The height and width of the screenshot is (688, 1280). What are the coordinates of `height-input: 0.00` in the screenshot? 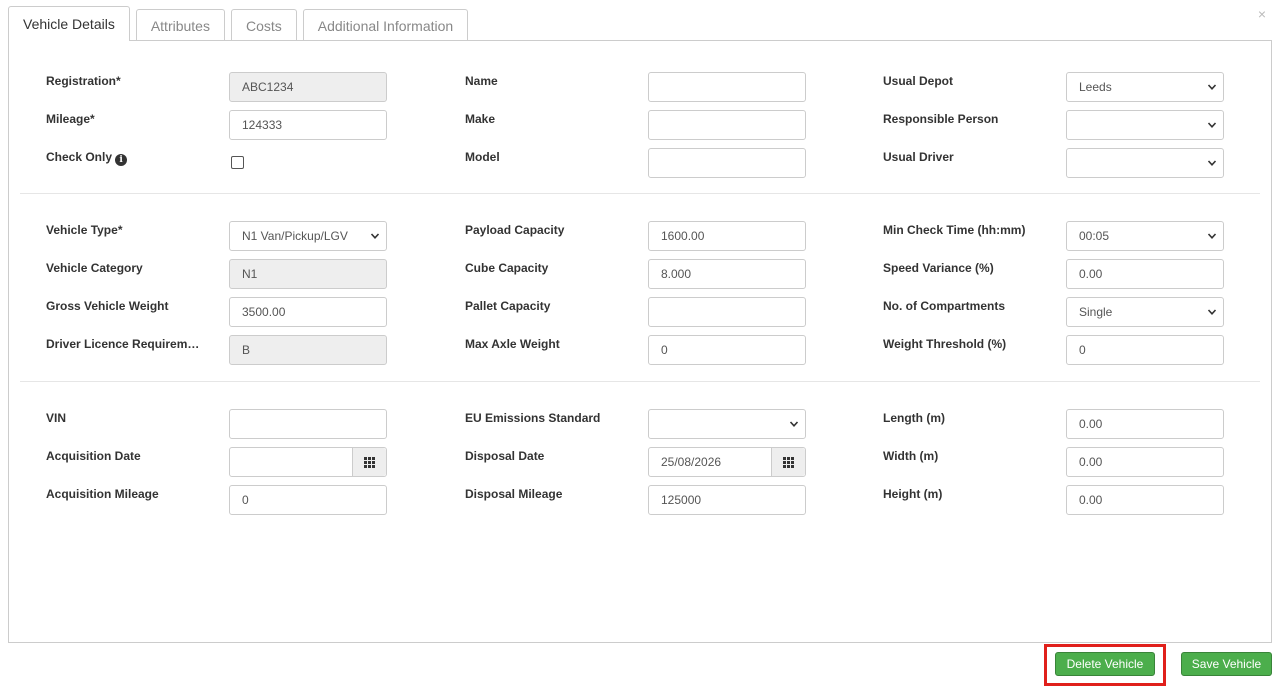 It's located at (1145, 500).